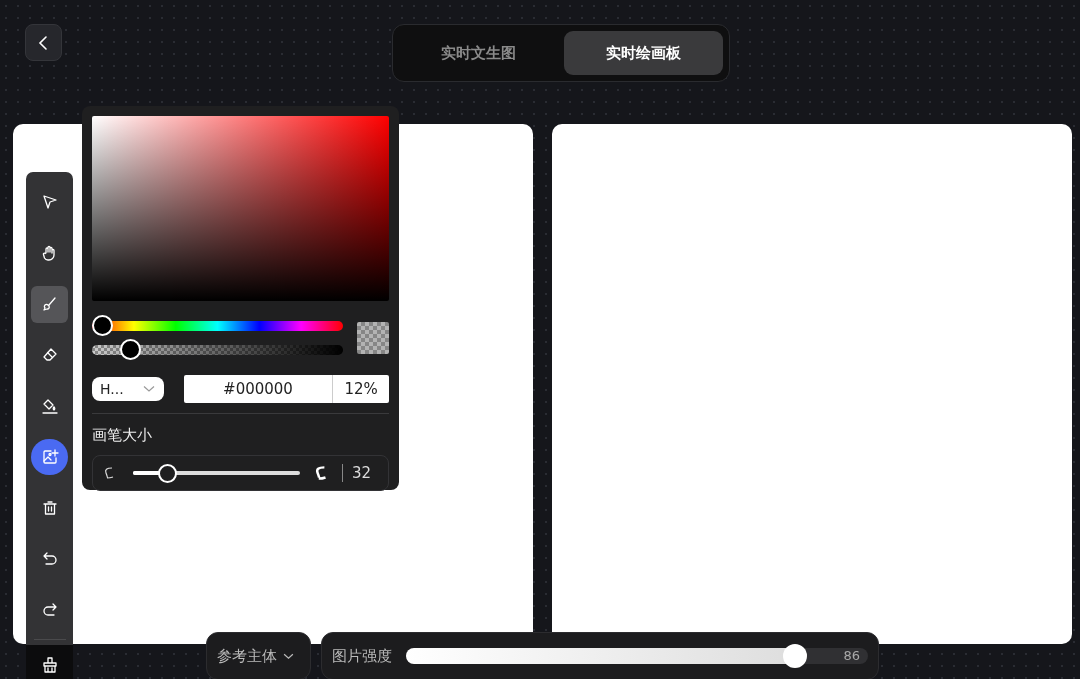 Image resolution: width=1080 pixels, height=679 pixels. I want to click on brush-size-label: 画笔大小, so click(122, 435).